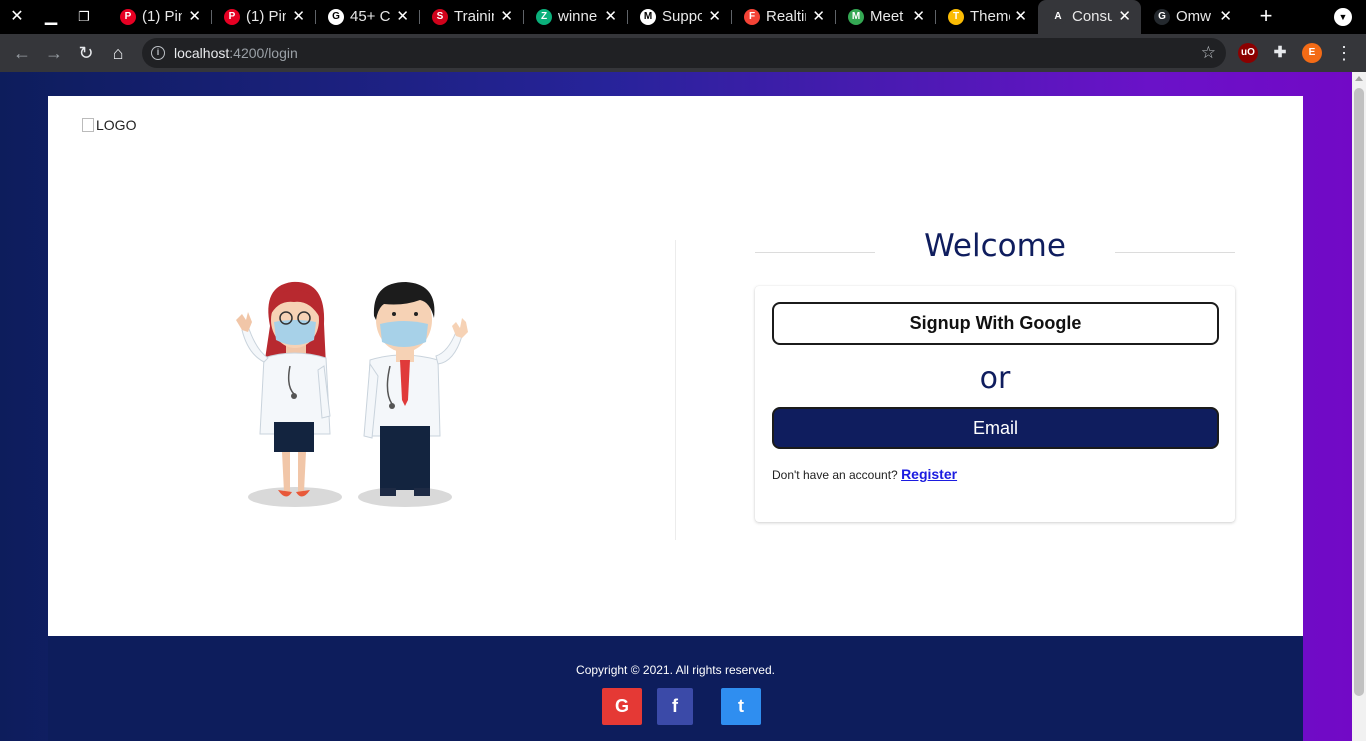 The height and width of the screenshot is (741, 1366). What do you see at coordinates (17, 17) in the screenshot?
I see `close-window-icon: ✕` at bounding box center [17, 17].